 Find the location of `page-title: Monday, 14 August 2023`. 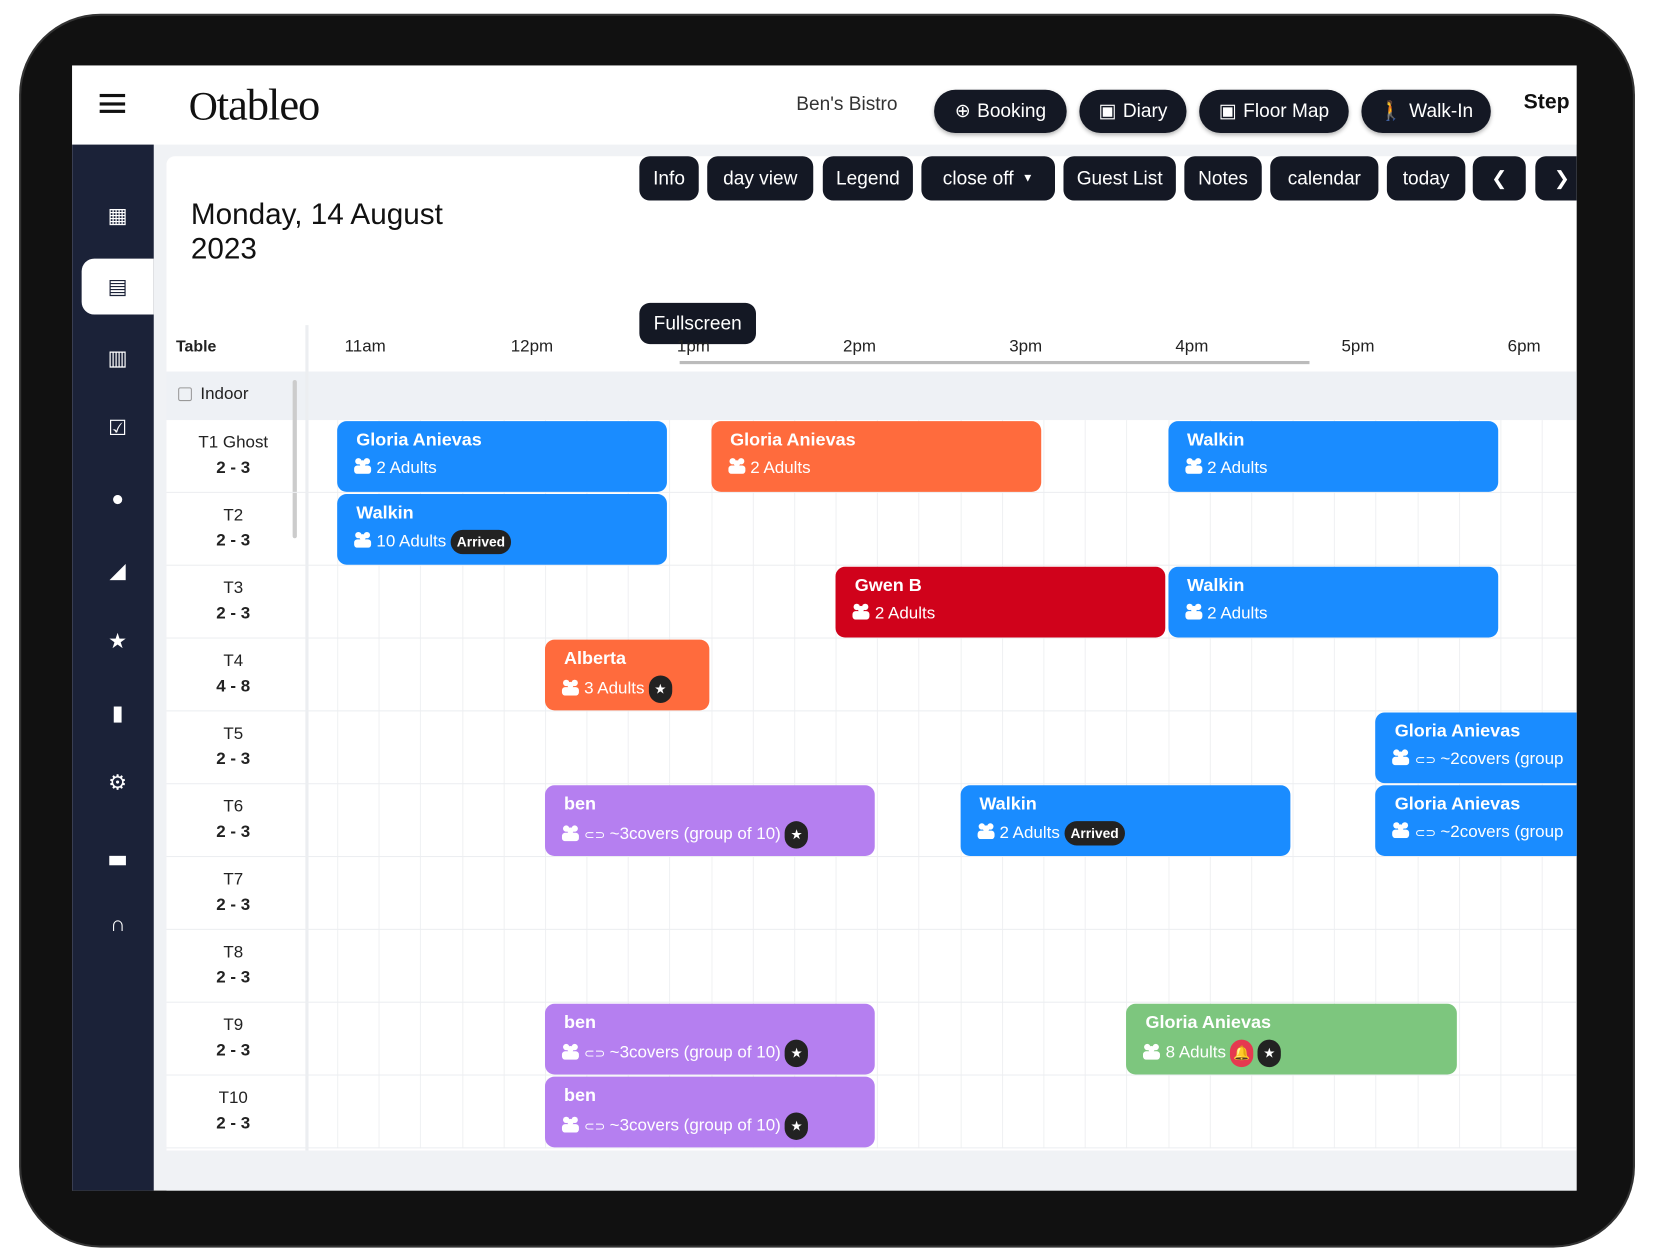

page-title: Monday, 14 August 2023 is located at coordinates (316, 231).